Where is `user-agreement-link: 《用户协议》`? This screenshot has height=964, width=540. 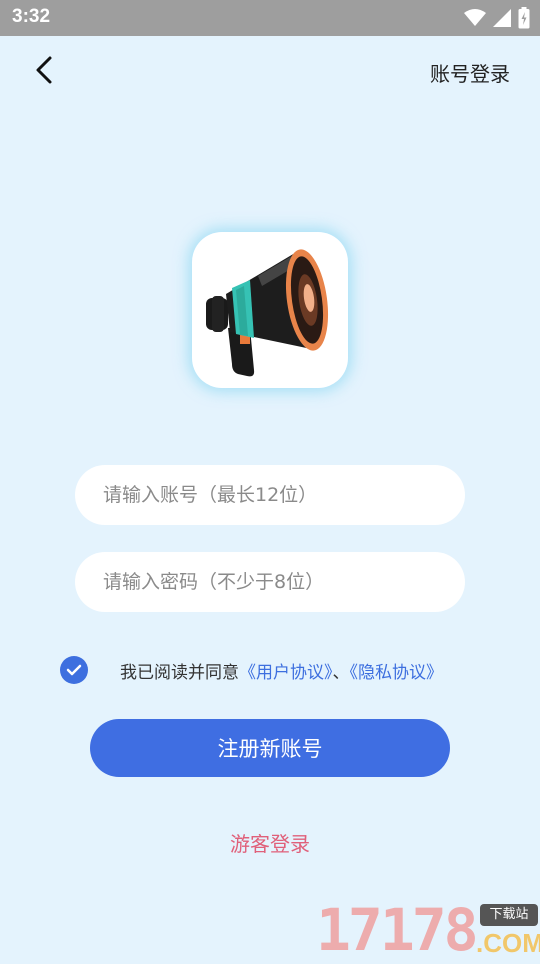
user-agreement-link: 《用户协议》 is located at coordinates (286, 673).